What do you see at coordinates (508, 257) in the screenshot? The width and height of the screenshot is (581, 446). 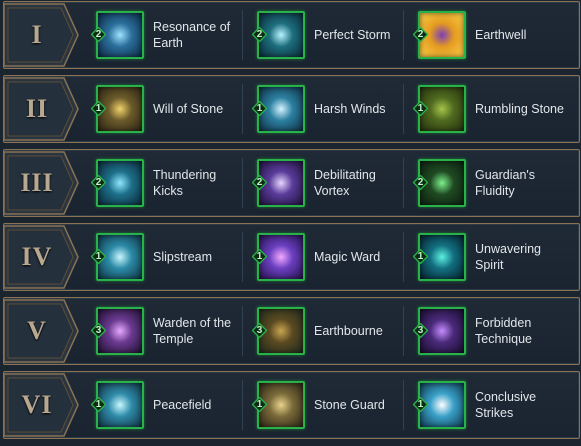 I see `talent-name: Unwavering Spirit` at bounding box center [508, 257].